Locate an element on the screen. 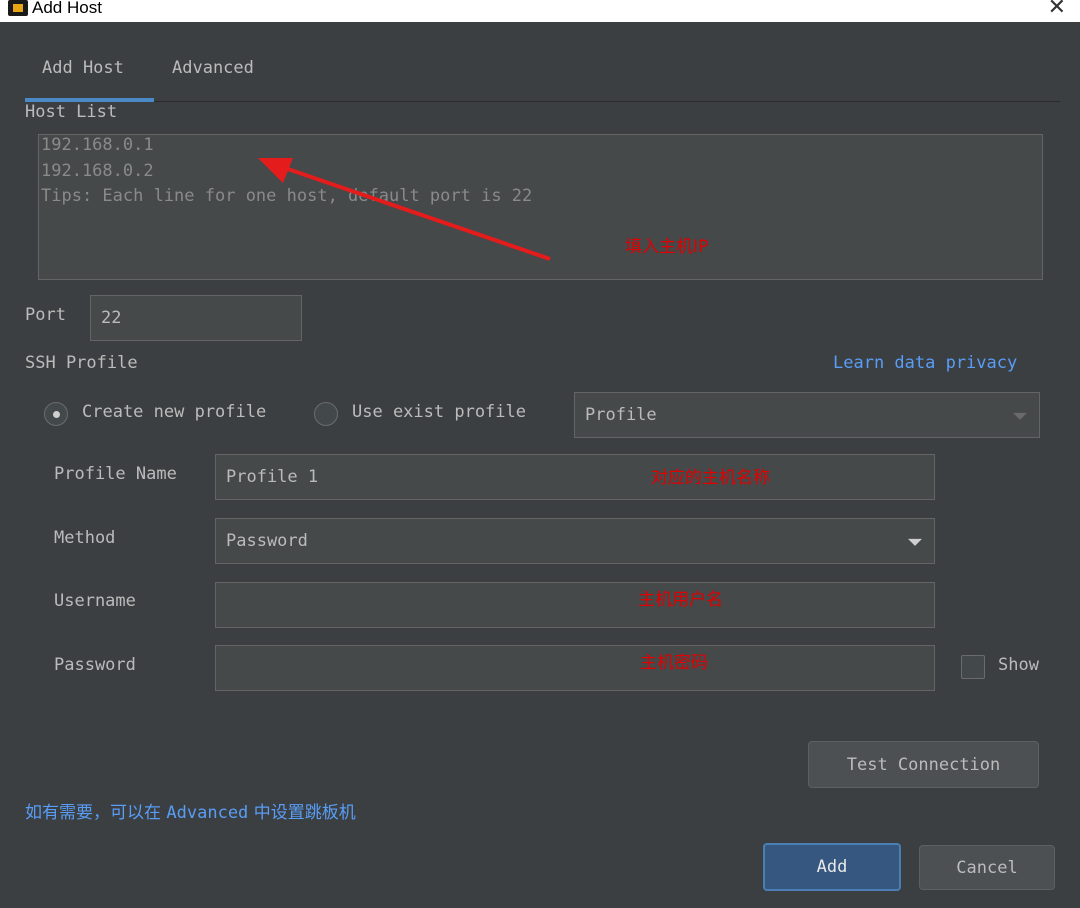 This screenshot has width=1080, height=908. annotation-arrow is located at coordinates (404, 209).